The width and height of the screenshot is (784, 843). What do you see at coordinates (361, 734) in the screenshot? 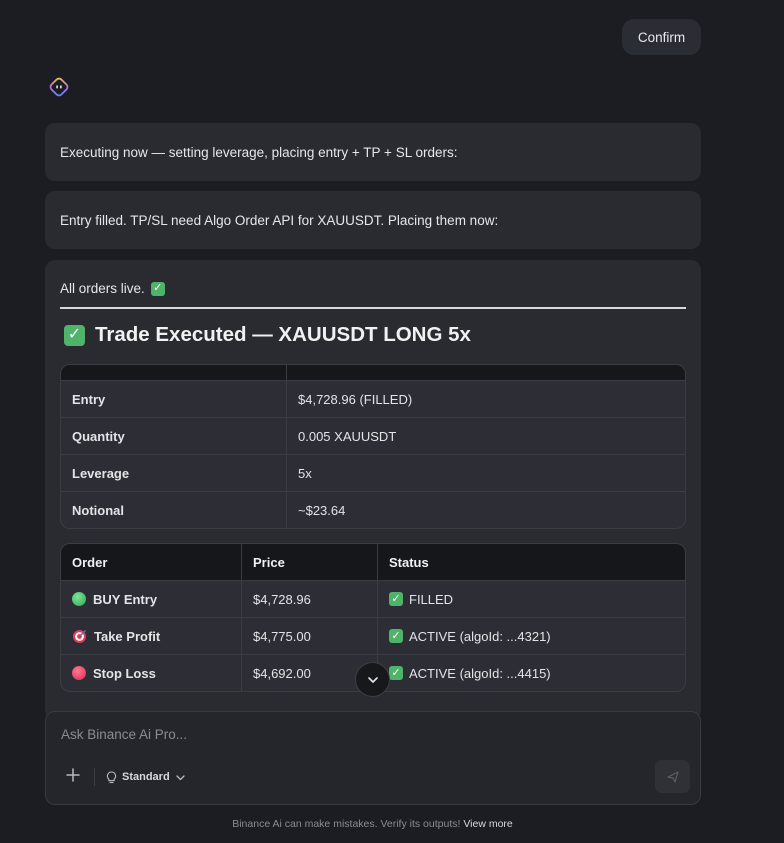
I see `chat-input` at bounding box center [361, 734].